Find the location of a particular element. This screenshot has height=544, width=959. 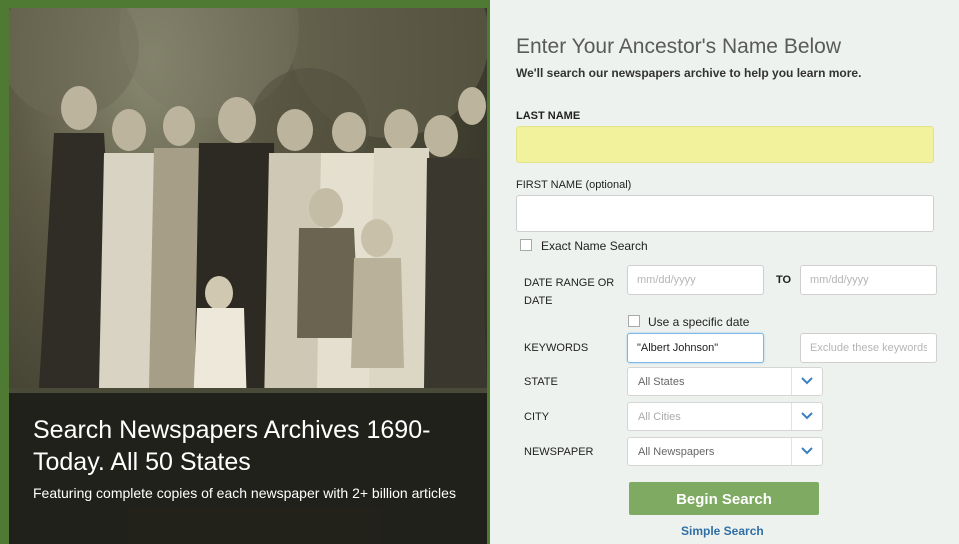

exclude-keywords-input is located at coordinates (868, 348).